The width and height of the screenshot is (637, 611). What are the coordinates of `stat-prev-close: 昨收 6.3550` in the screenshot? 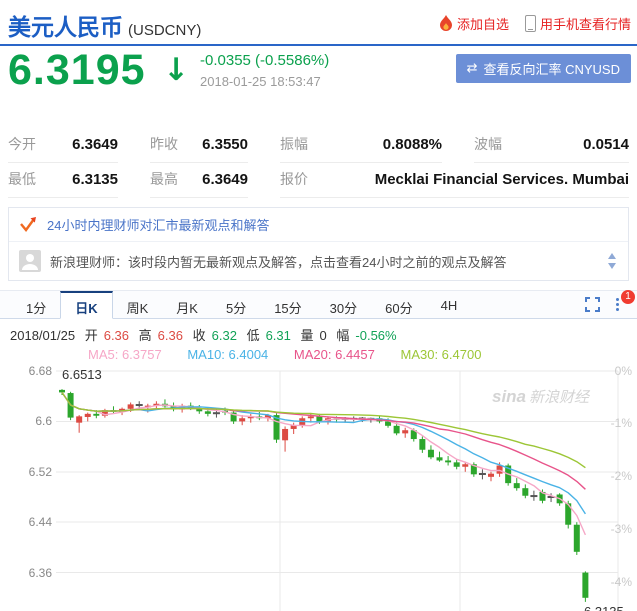 It's located at (199, 145).